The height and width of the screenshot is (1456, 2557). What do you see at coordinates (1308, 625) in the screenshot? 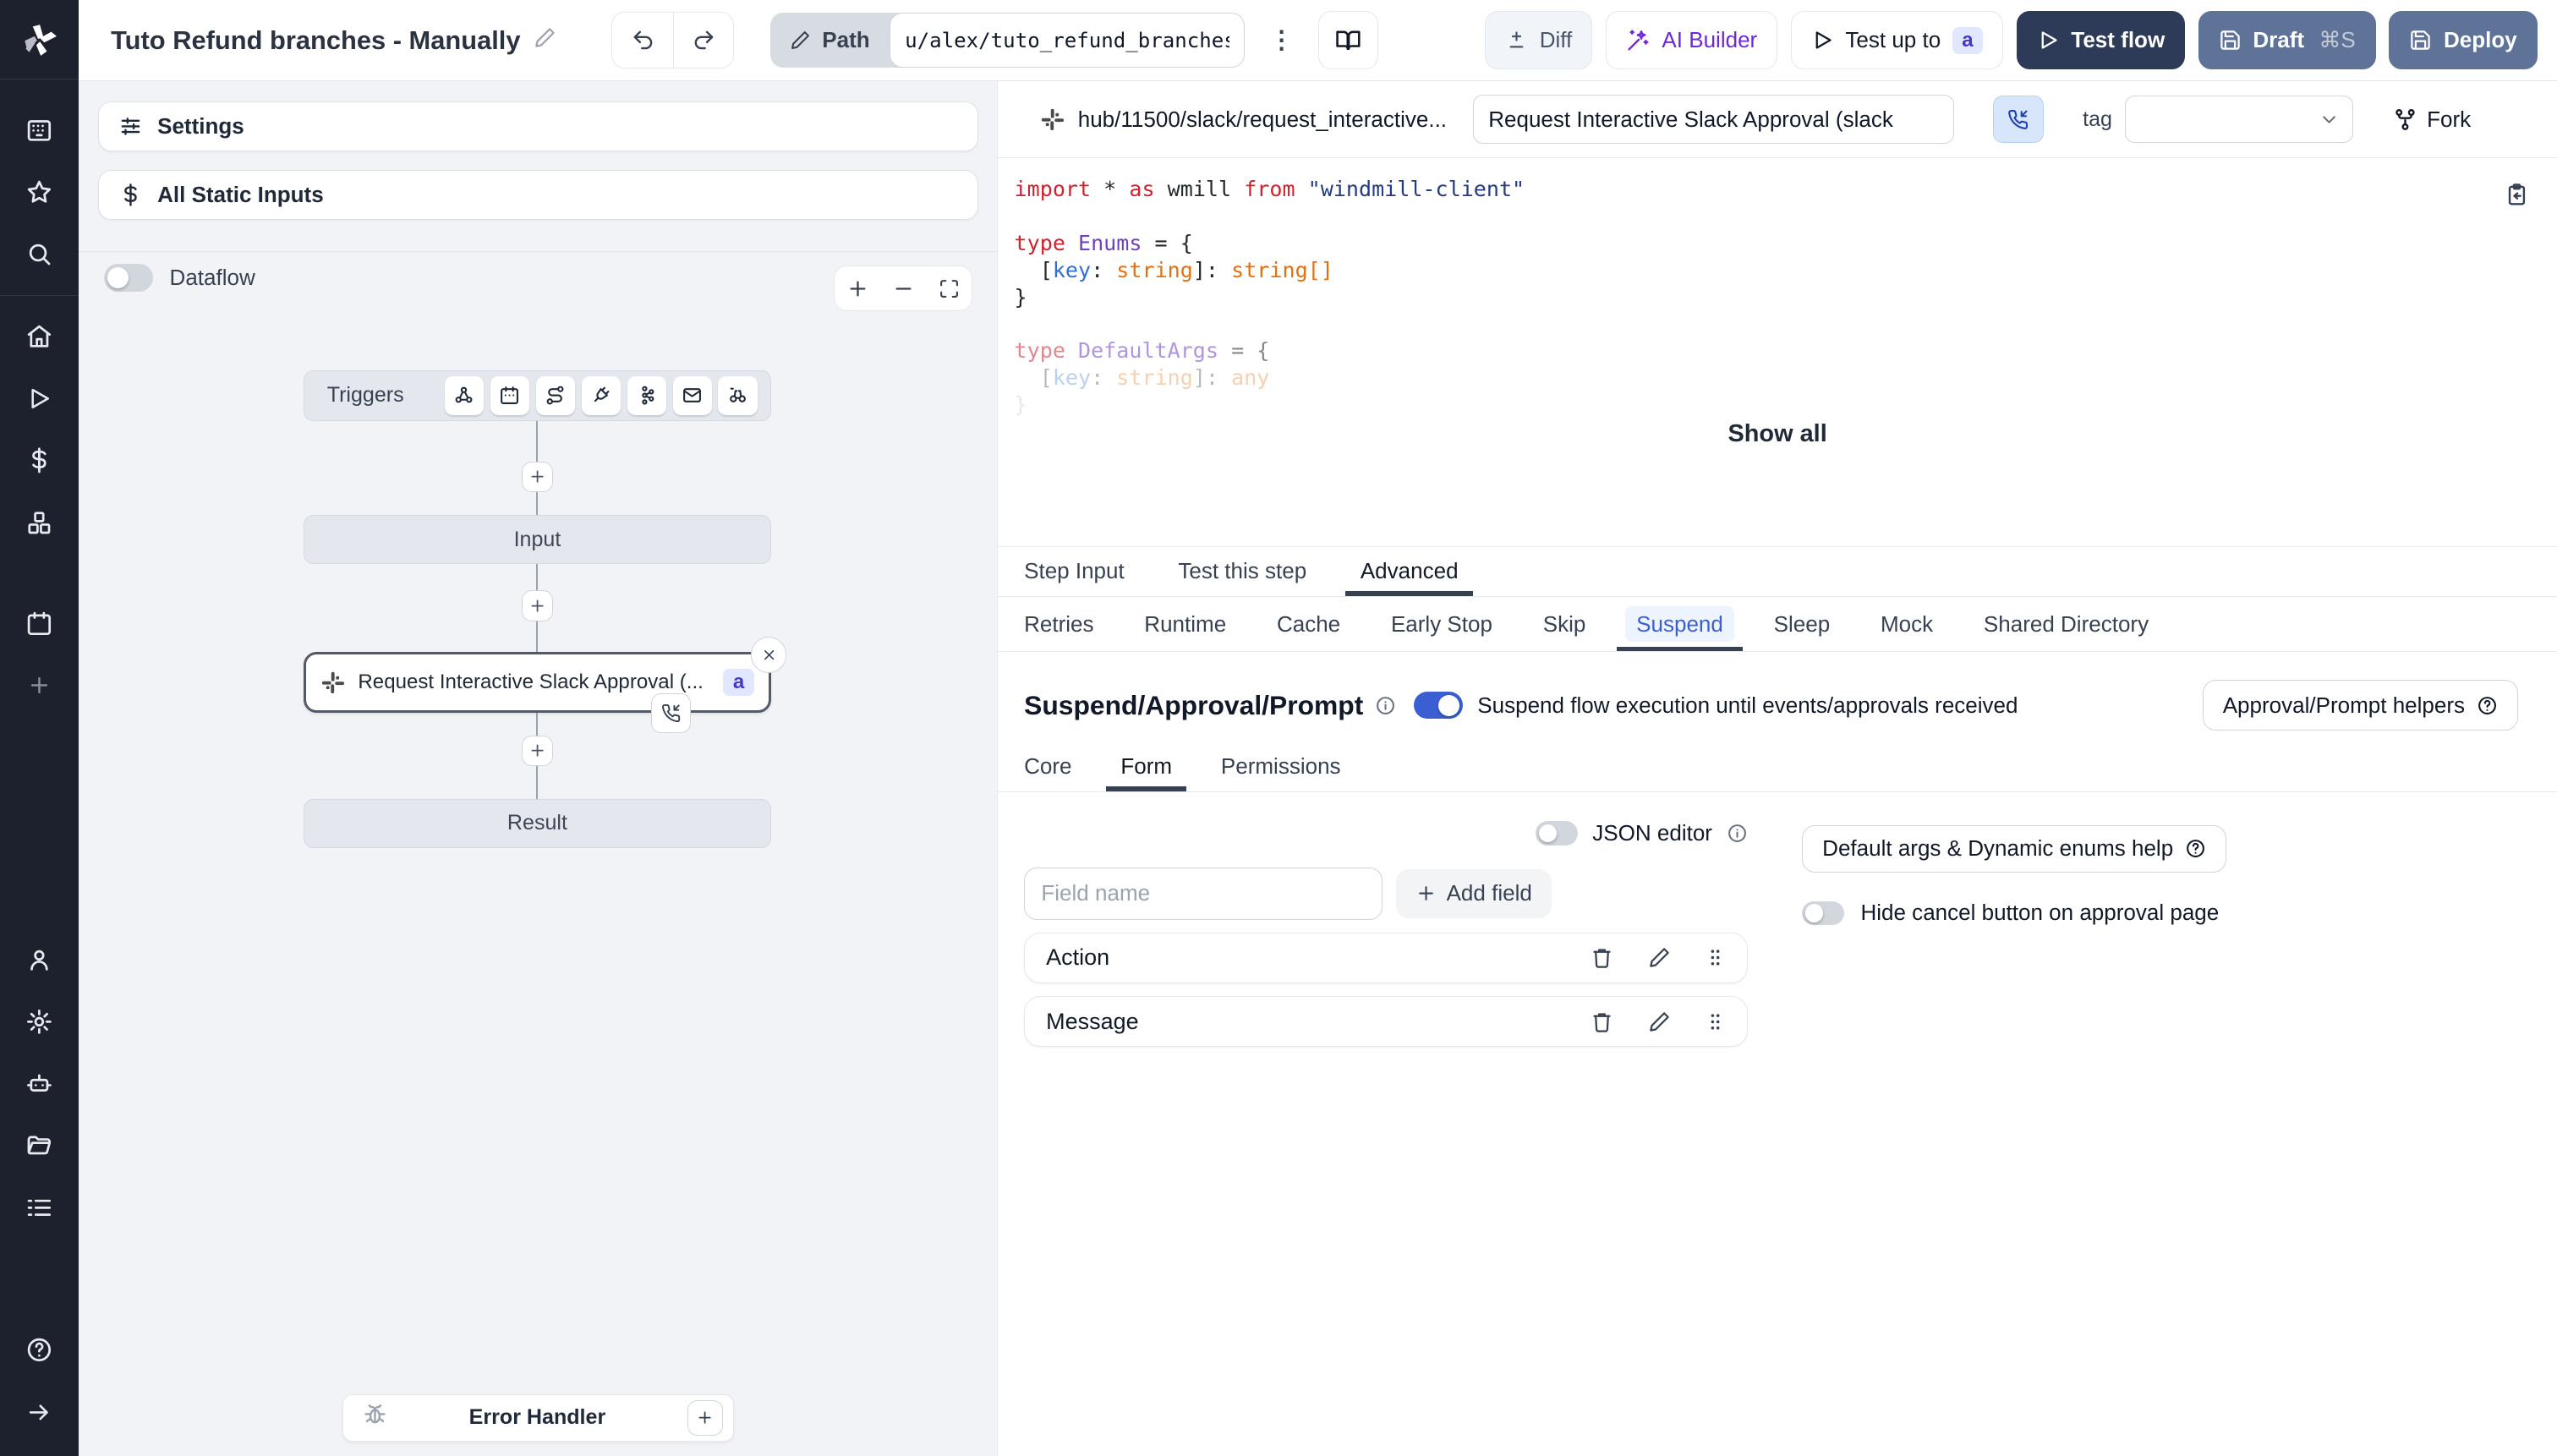
I see `tab-cache: Cache` at bounding box center [1308, 625].